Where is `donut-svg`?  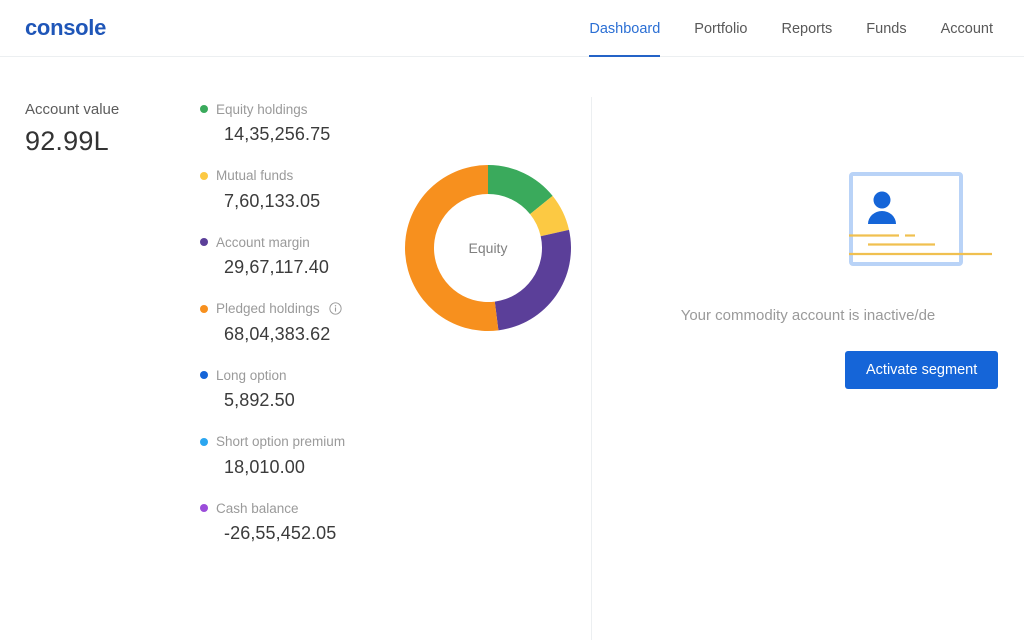 donut-svg is located at coordinates (487, 248).